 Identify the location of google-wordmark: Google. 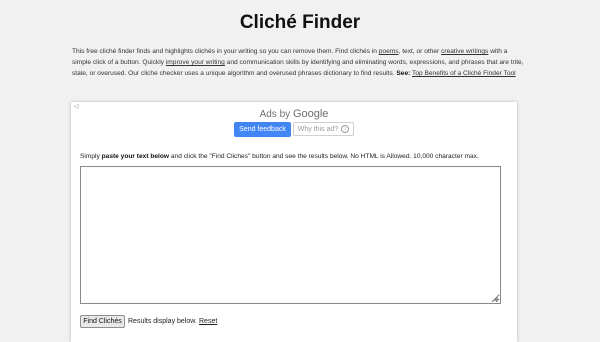
(310, 114).